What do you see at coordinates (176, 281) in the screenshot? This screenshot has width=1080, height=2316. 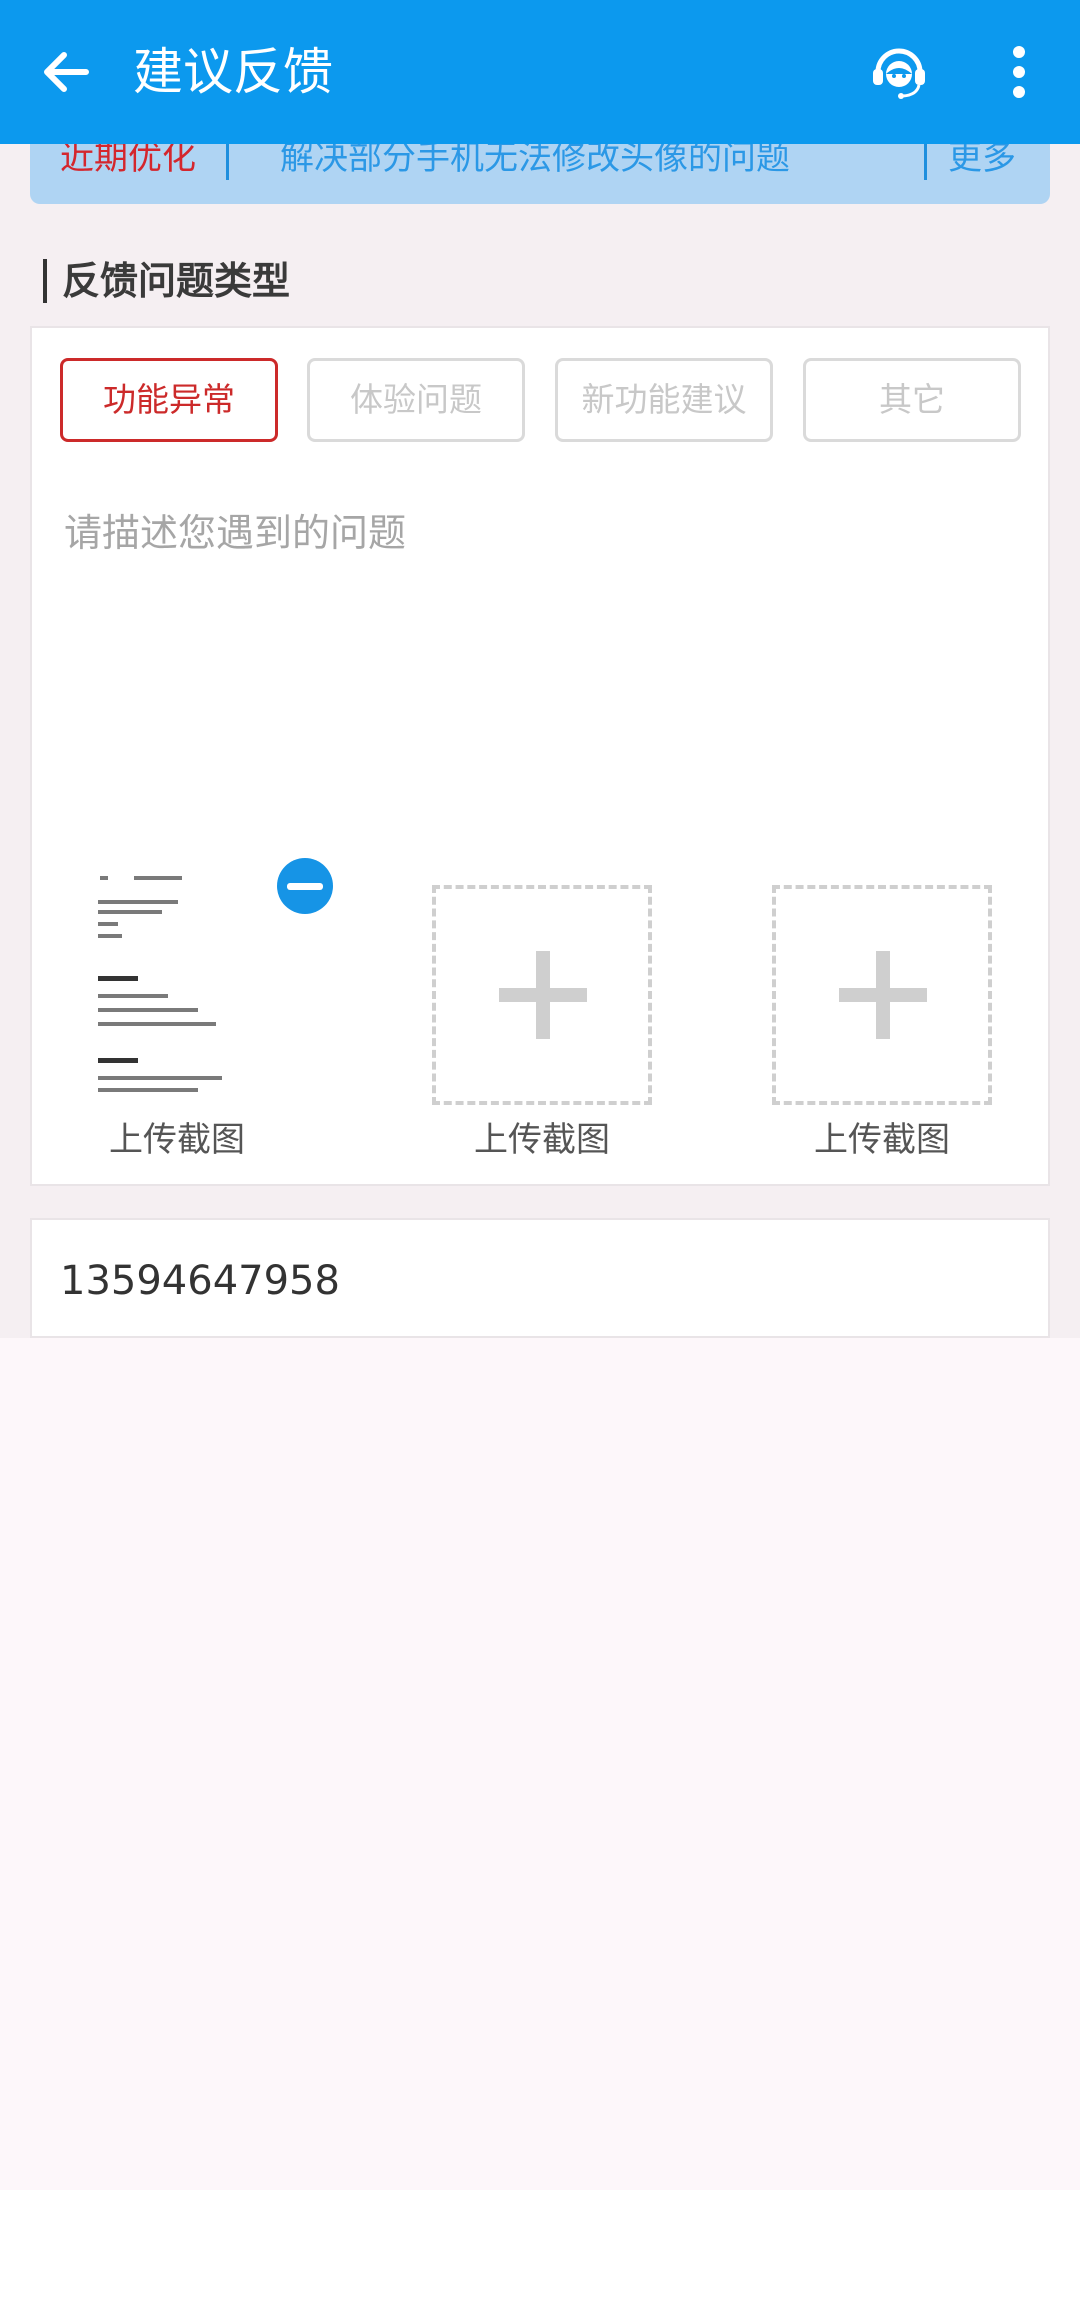 I see `section-title: 反馈问题类型` at bounding box center [176, 281].